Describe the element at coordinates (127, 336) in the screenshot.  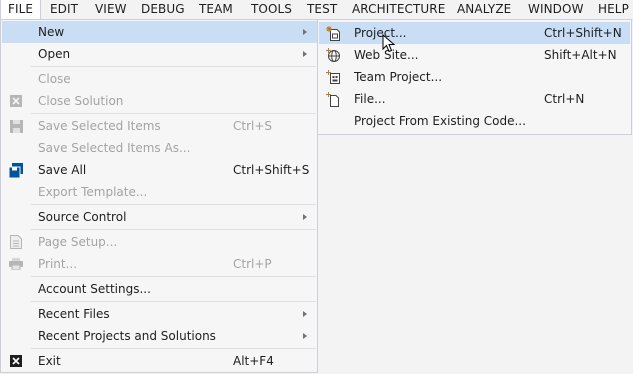
I see `menu-item-label: Recent Projects and Solutions` at that location.